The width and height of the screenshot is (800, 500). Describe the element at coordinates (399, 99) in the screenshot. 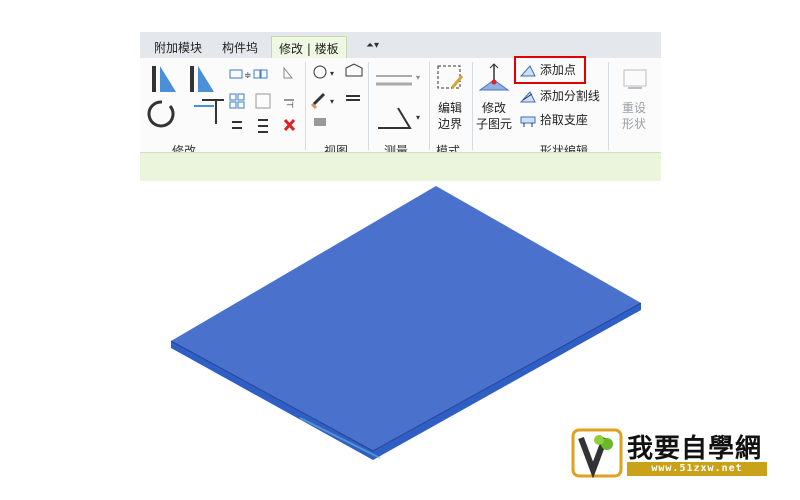

I see `measure-tools-icons: ▾ ▾` at that location.